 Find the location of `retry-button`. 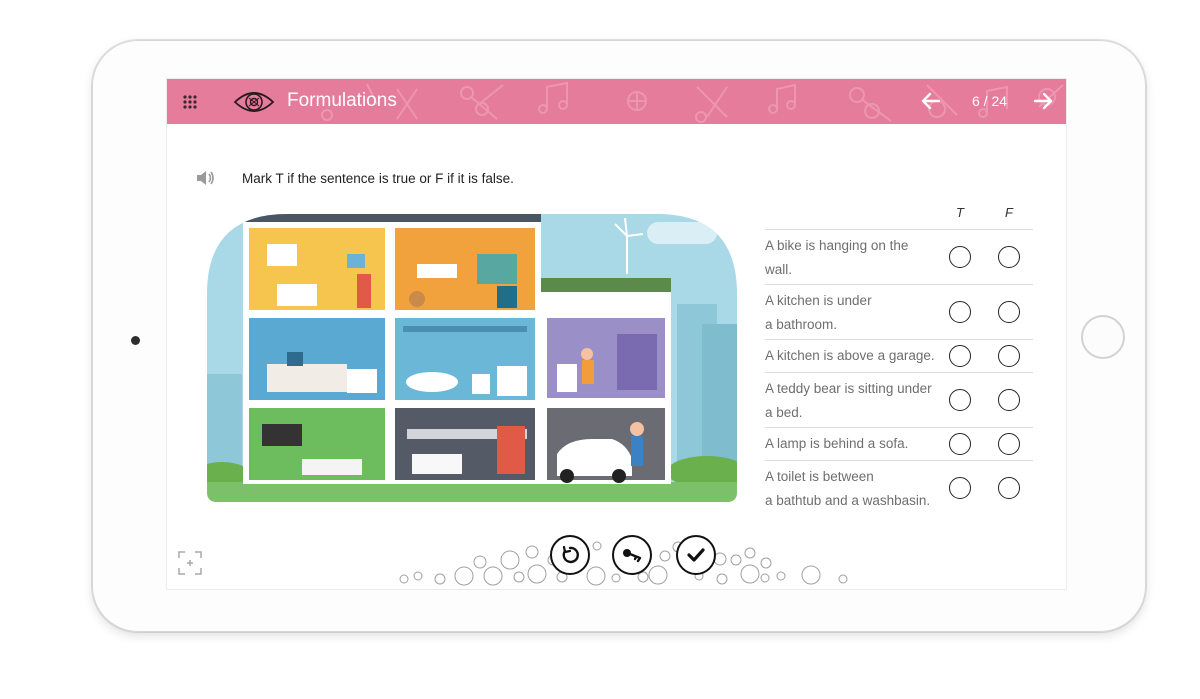

retry-button is located at coordinates (570, 555).